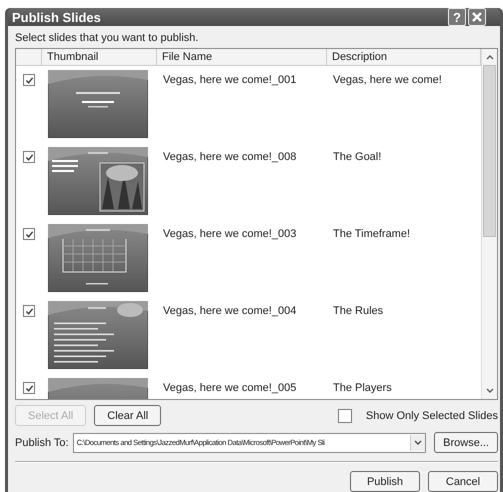  I want to click on instruction-text: Select slides that you want to publish., so click(107, 38).